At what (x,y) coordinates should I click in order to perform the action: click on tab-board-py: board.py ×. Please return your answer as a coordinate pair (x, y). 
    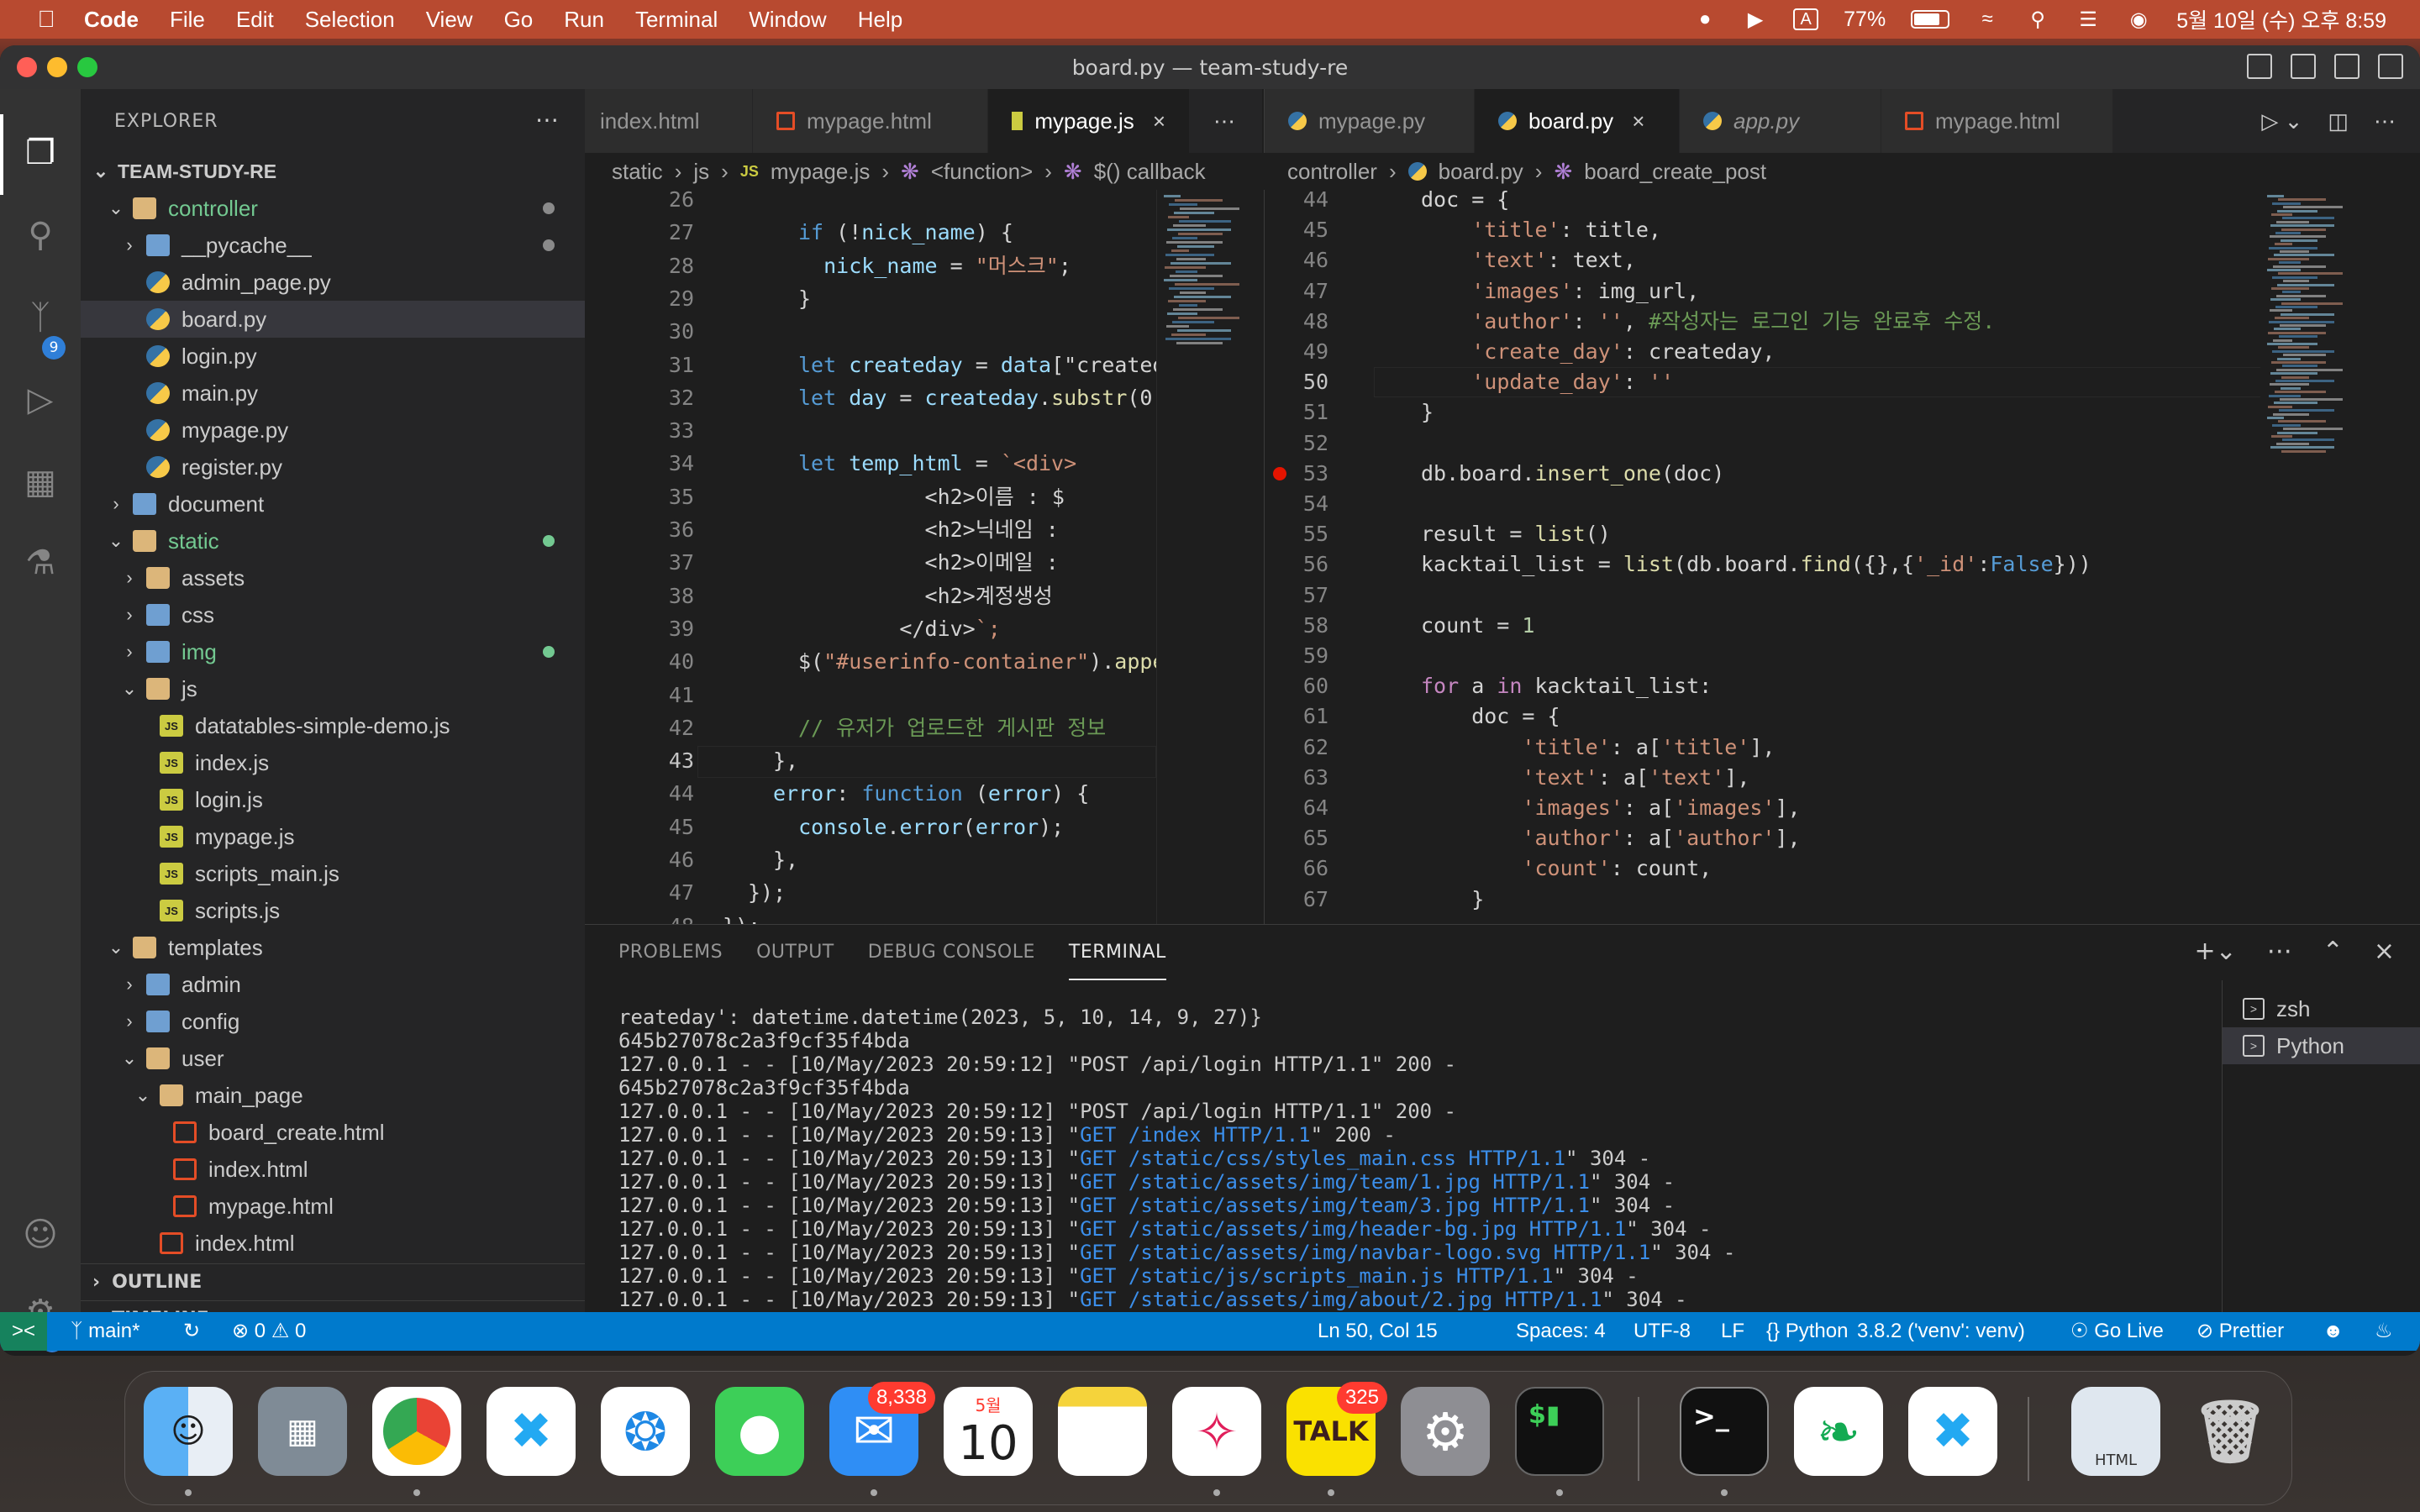
    Looking at the image, I should click on (1577, 121).